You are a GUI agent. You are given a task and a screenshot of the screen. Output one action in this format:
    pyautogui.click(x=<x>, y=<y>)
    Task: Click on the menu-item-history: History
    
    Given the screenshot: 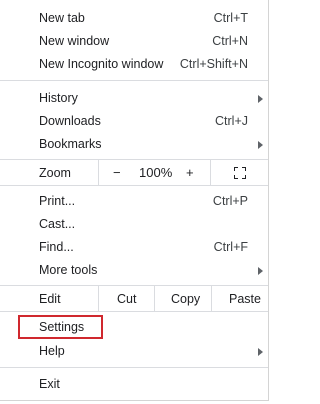 What is the action you would take?
    pyautogui.click(x=134, y=98)
    